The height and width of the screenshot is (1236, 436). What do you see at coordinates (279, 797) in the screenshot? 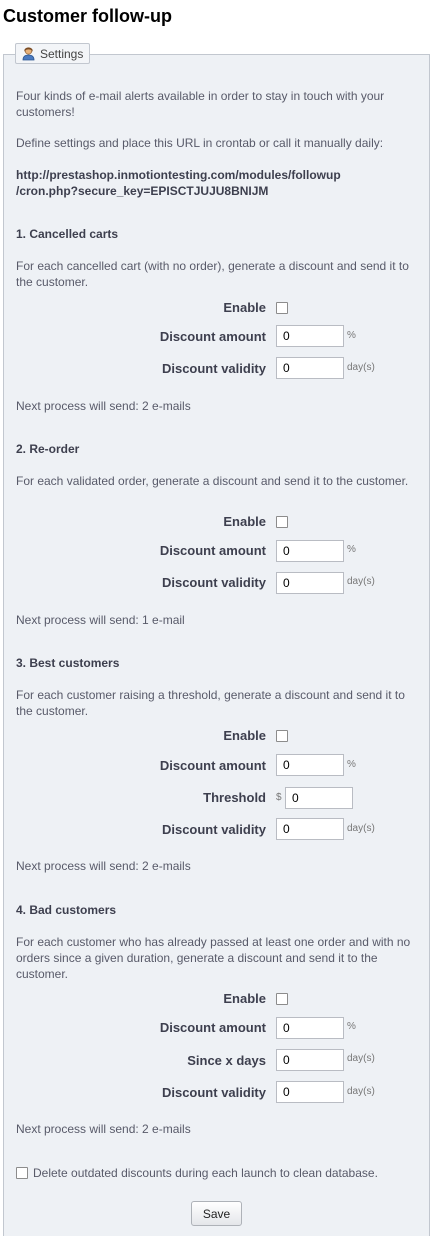
I see `dollar-prefix: $` at bounding box center [279, 797].